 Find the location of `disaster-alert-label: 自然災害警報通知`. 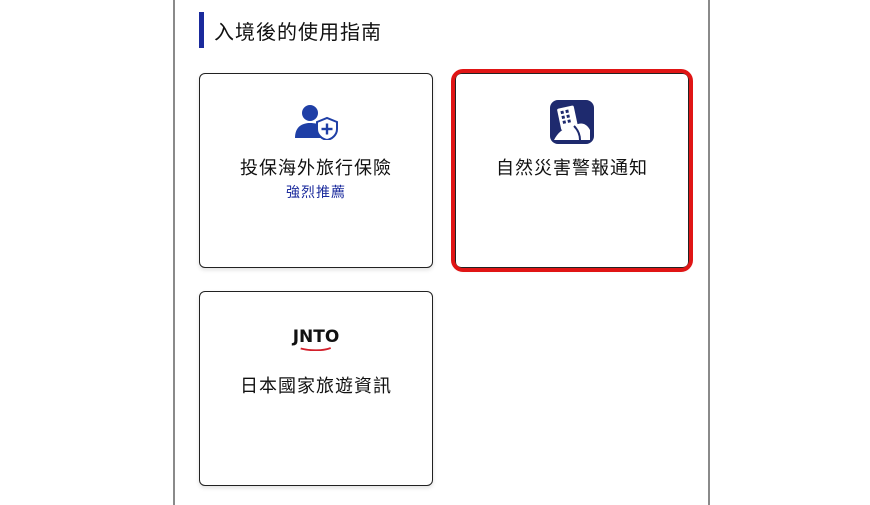

disaster-alert-label: 自然災害警報通知 is located at coordinates (572, 168).